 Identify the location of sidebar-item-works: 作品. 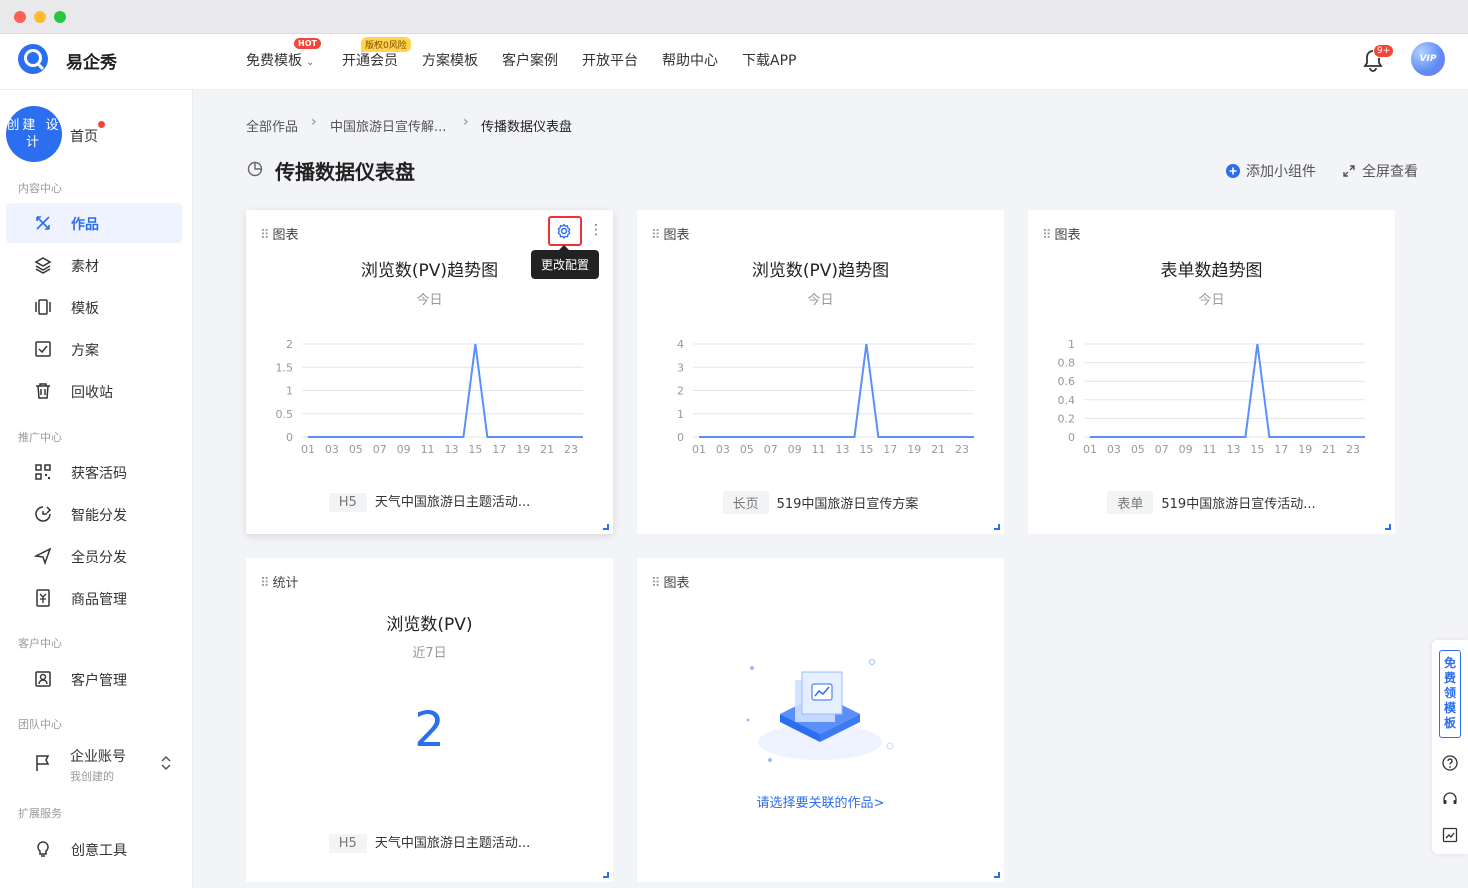
(94, 223).